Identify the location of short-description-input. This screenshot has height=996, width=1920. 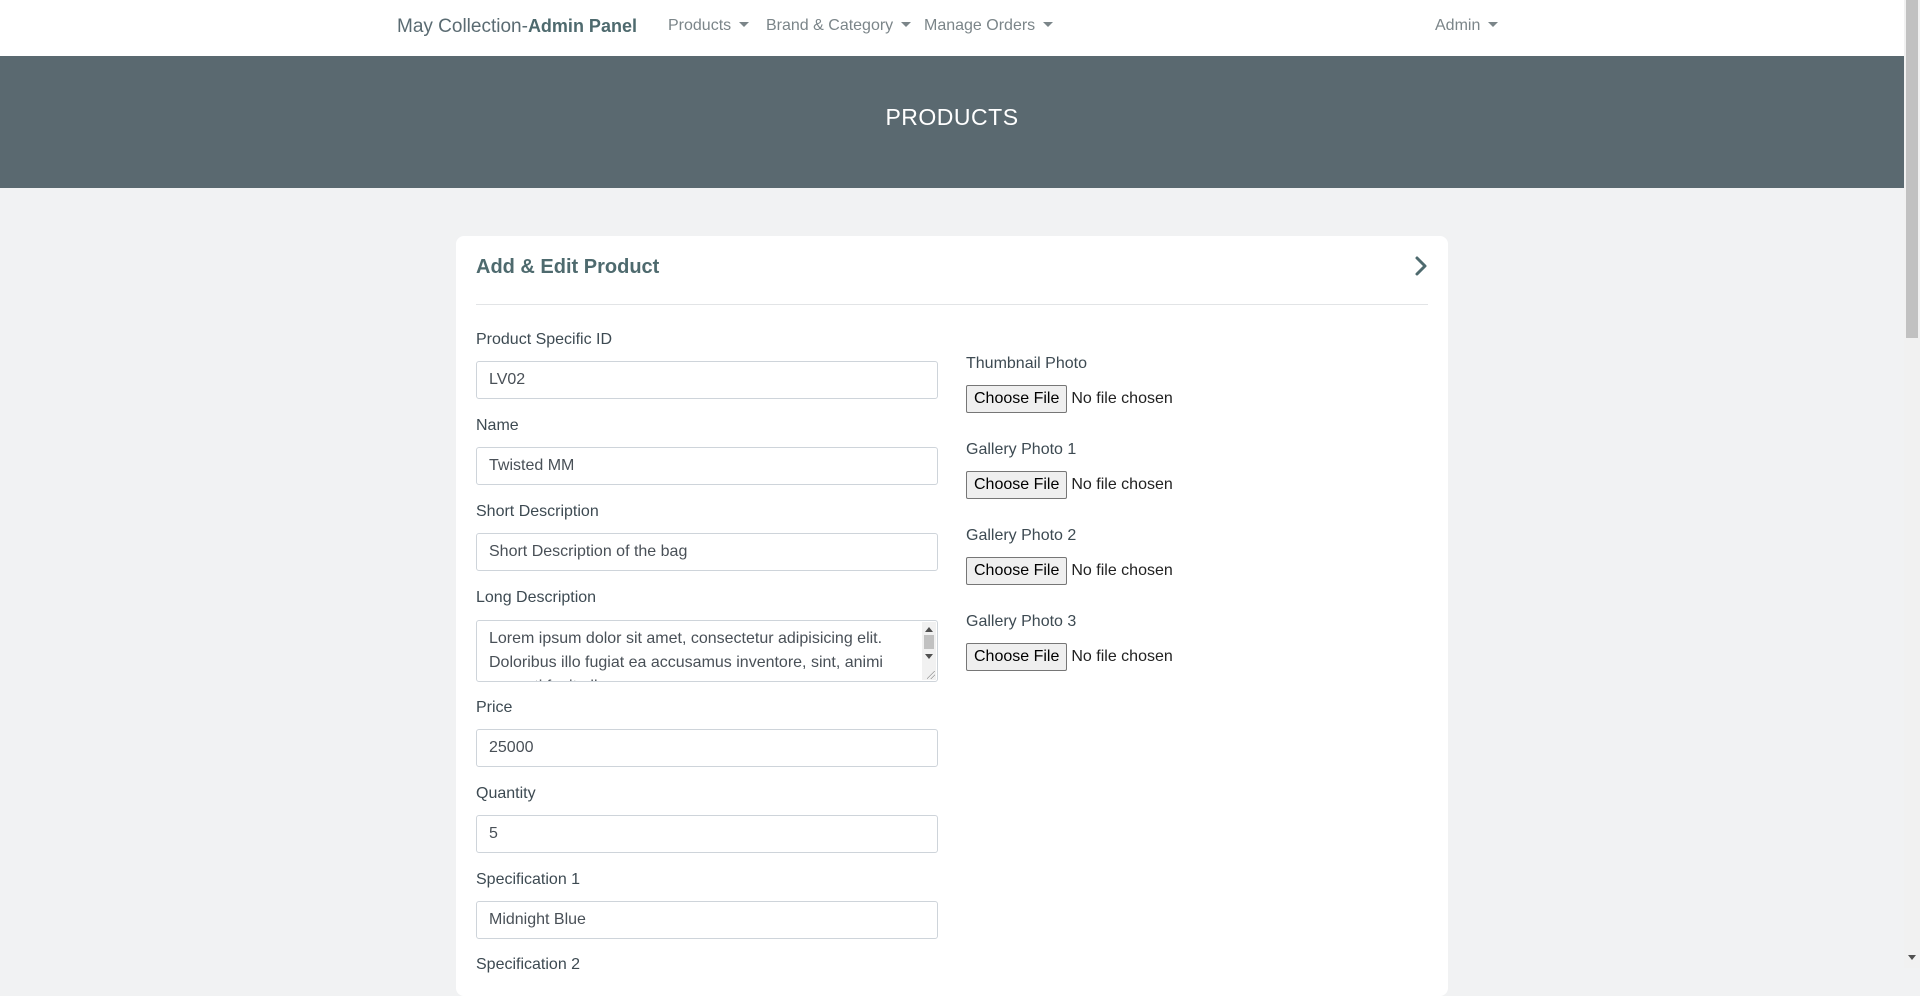
(707, 552).